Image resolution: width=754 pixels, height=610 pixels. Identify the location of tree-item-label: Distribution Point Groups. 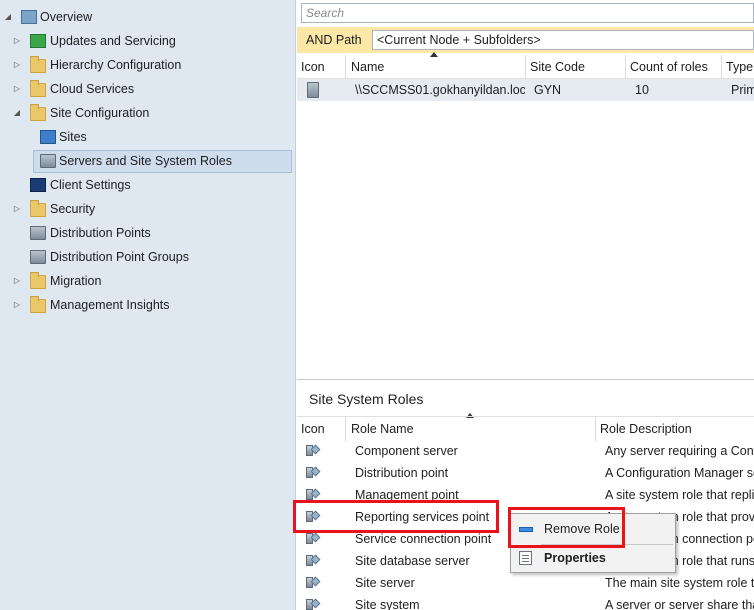
(119, 257).